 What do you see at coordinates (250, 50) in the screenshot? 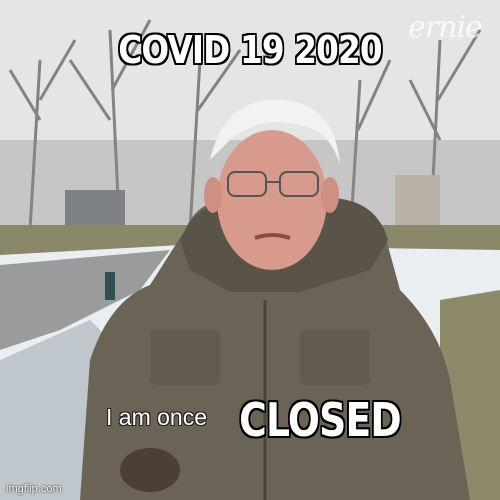
I see `top-caption: COVID 19 2020` at bounding box center [250, 50].